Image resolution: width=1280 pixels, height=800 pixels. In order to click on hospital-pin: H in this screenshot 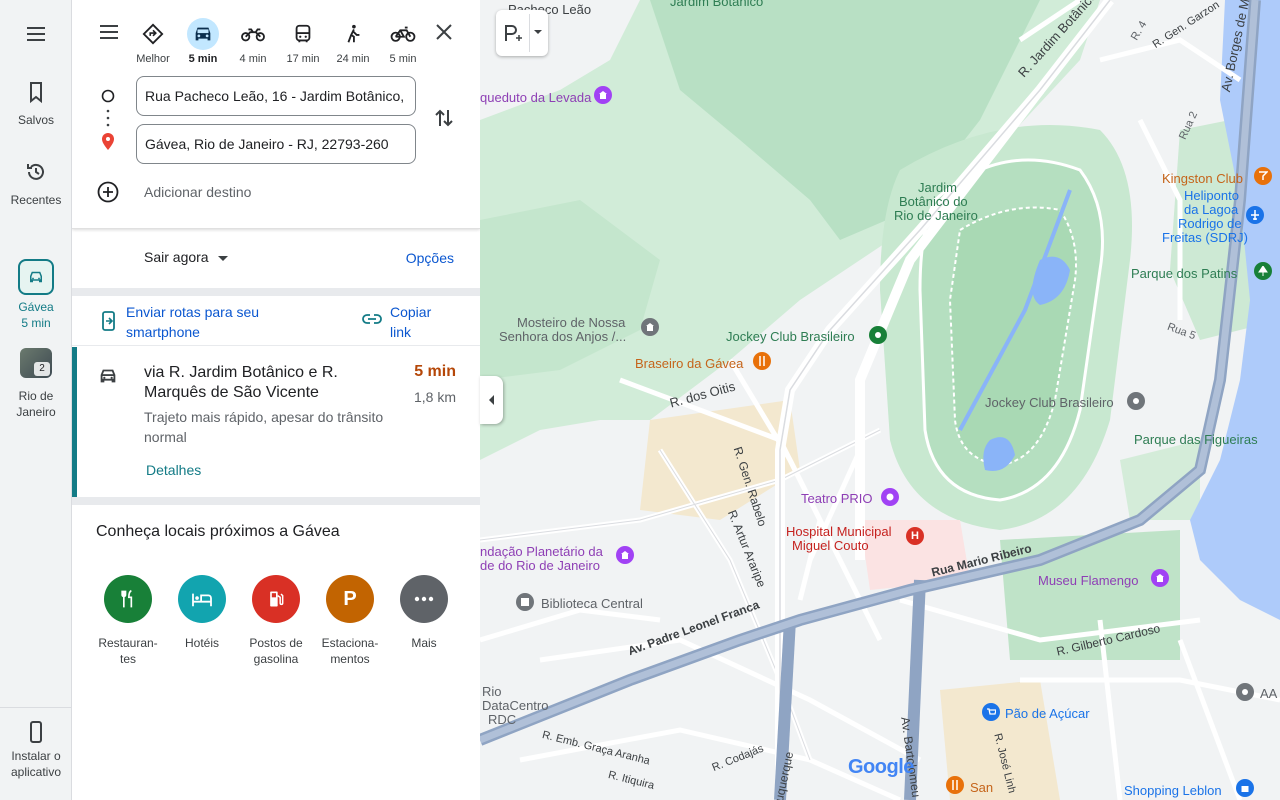, I will do `click(915, 536)`.